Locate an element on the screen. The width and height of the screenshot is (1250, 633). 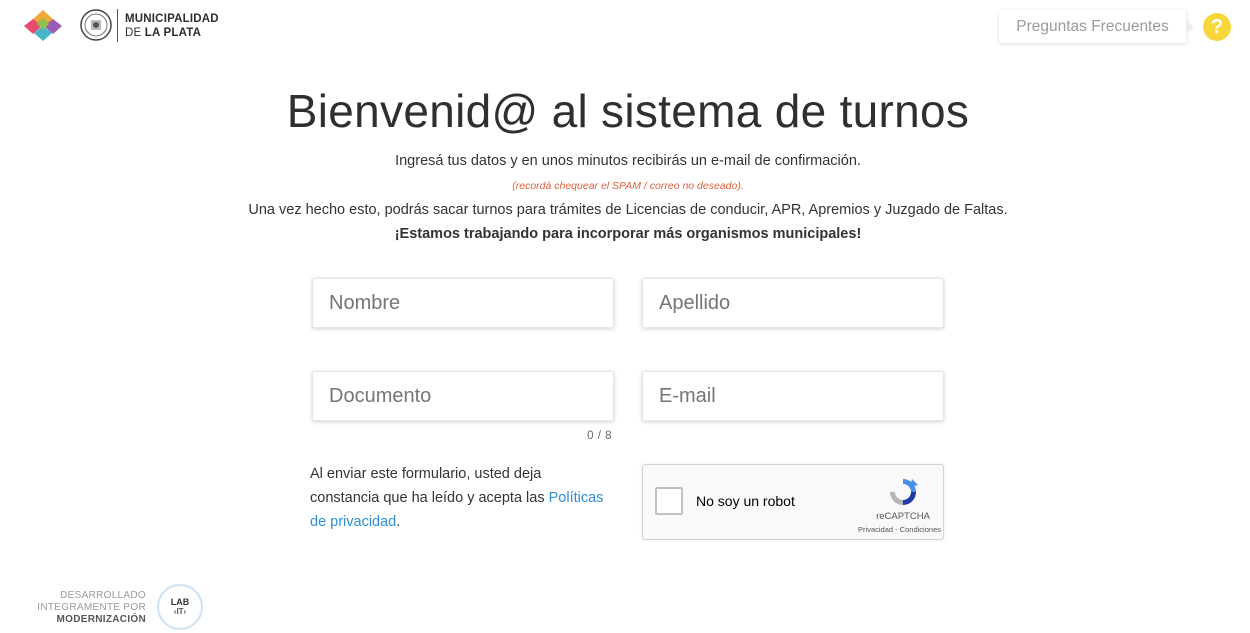
documento-field-wrapper is located at coordinates (463, 396).